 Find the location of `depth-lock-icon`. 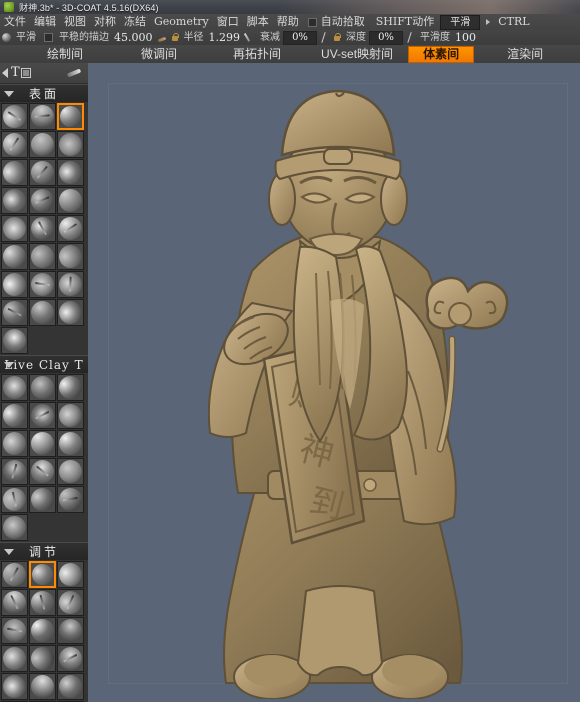

depth-lock-icon is located at coordinates (337, 37).